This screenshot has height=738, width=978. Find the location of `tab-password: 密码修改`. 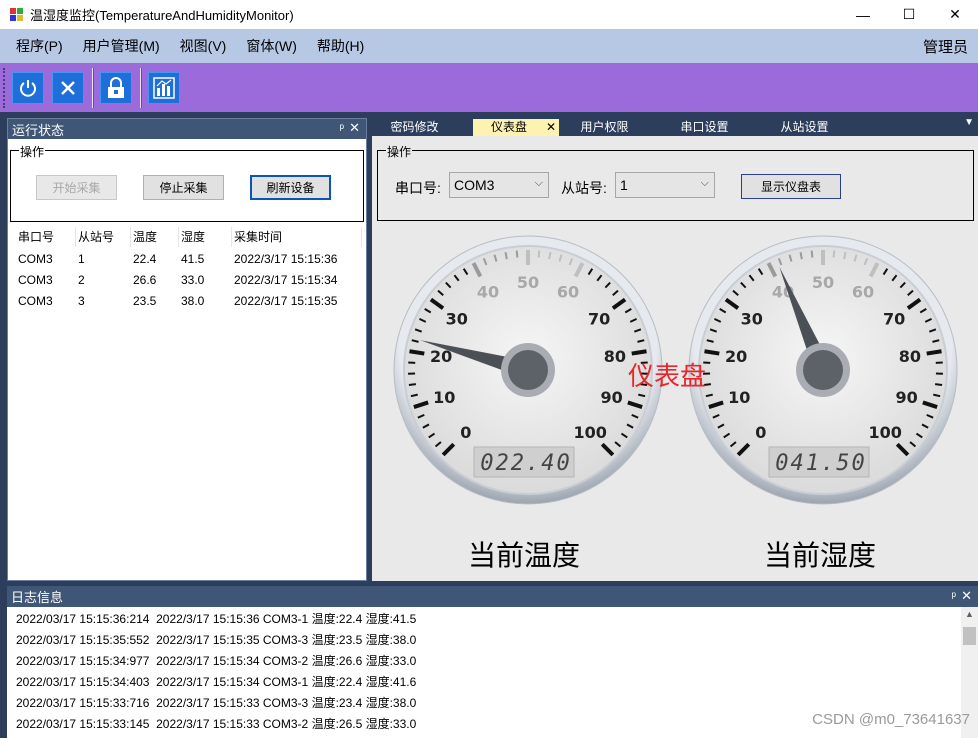

tab-password: 密码修改 is located at coordinates (414, 127).